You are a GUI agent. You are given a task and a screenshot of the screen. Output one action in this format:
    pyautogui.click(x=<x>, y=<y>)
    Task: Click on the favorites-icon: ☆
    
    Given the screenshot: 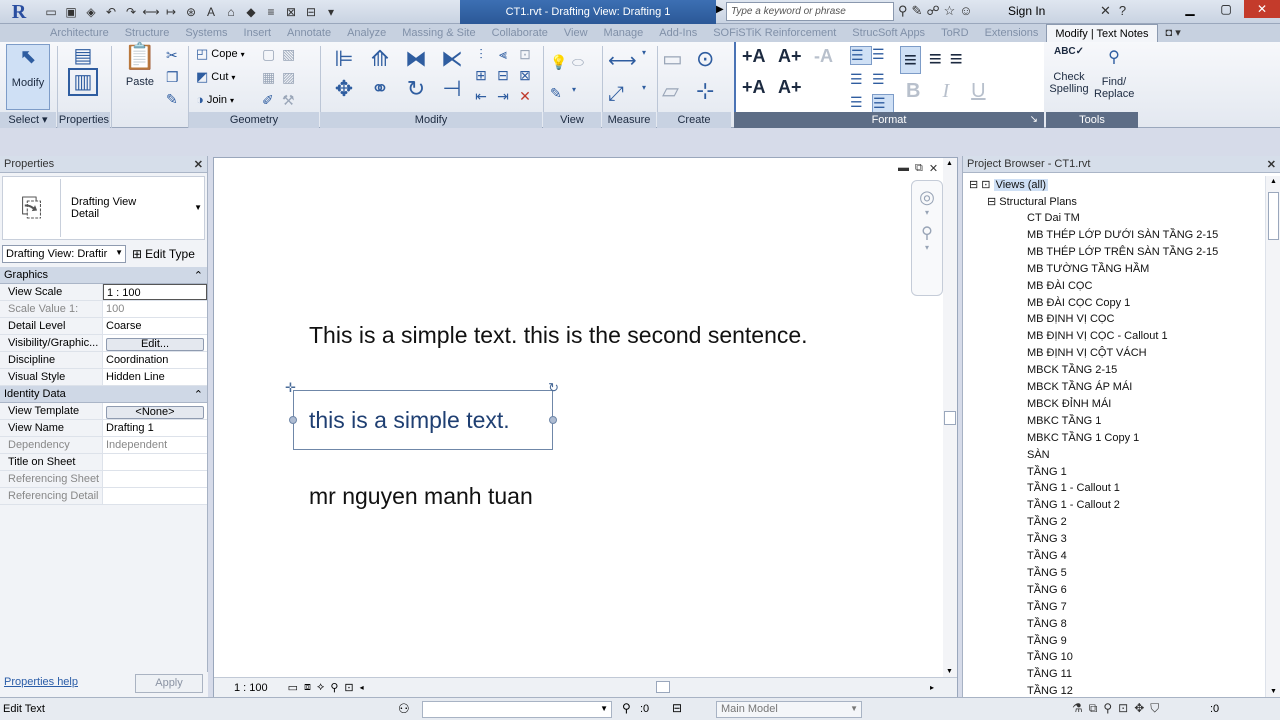 What is the action you would take?
    pyautogui.click(x=950, y=11)
    